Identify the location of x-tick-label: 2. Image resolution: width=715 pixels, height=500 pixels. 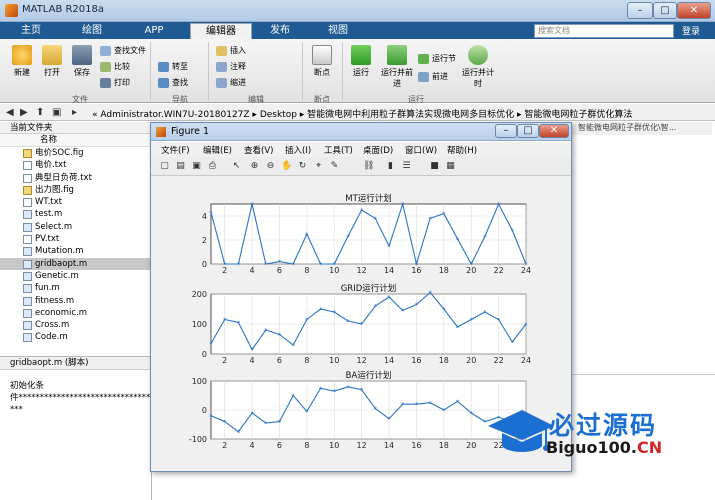
(224, 360).